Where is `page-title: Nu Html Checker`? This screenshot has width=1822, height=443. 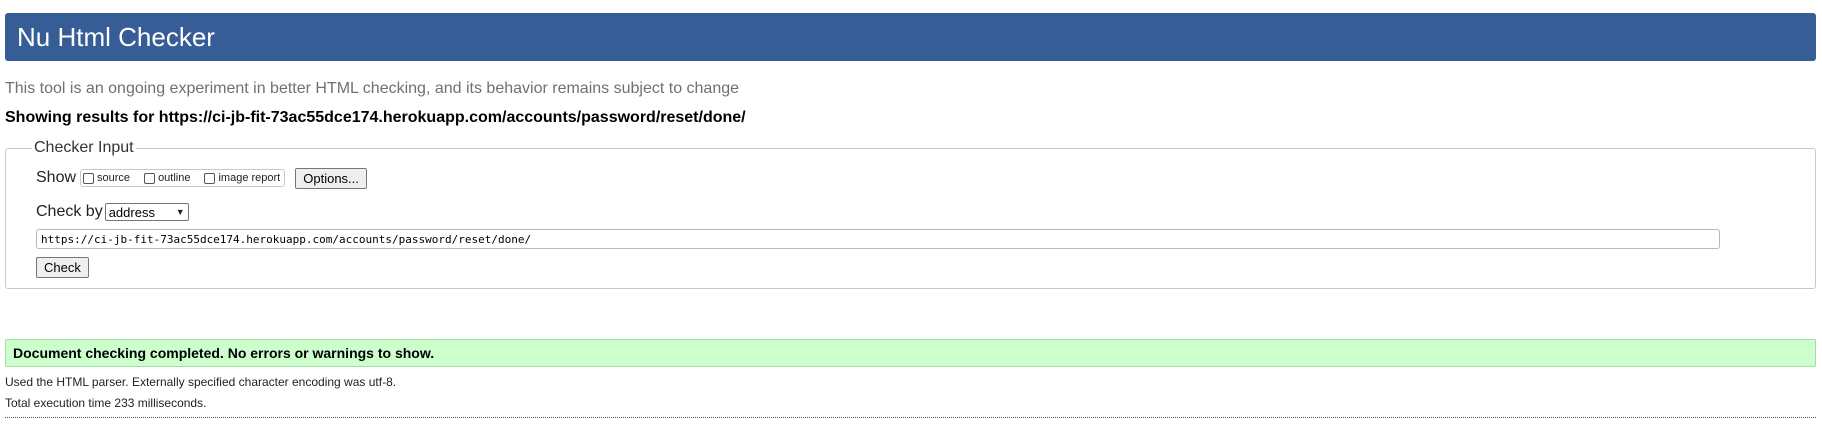
page-title: Nu Html Checker is located at coordinates (116, 36).